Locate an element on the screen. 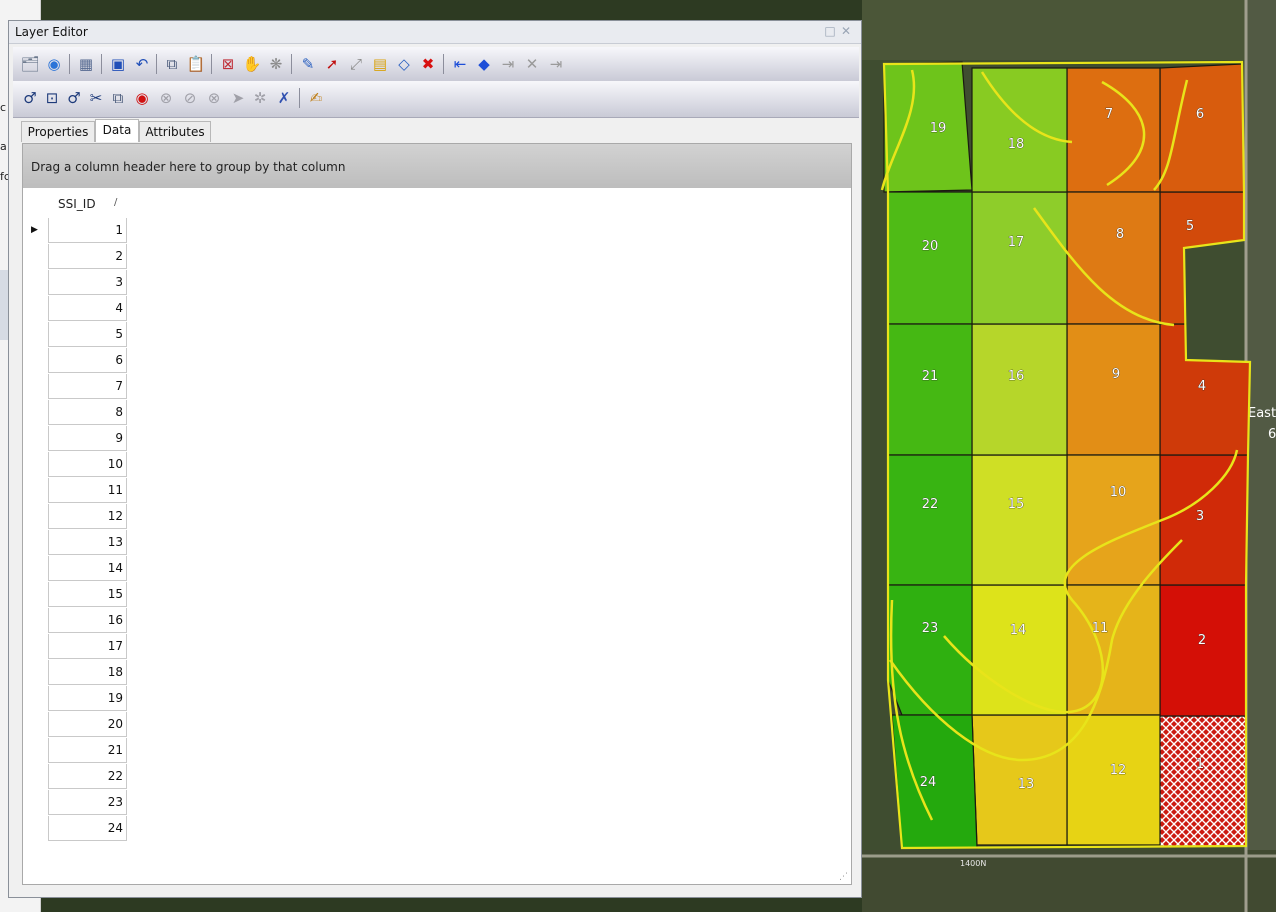 Image resolution: width=1276 pixels, height=912 pixels. table-row: 5 is located at coordinates (87, 334).